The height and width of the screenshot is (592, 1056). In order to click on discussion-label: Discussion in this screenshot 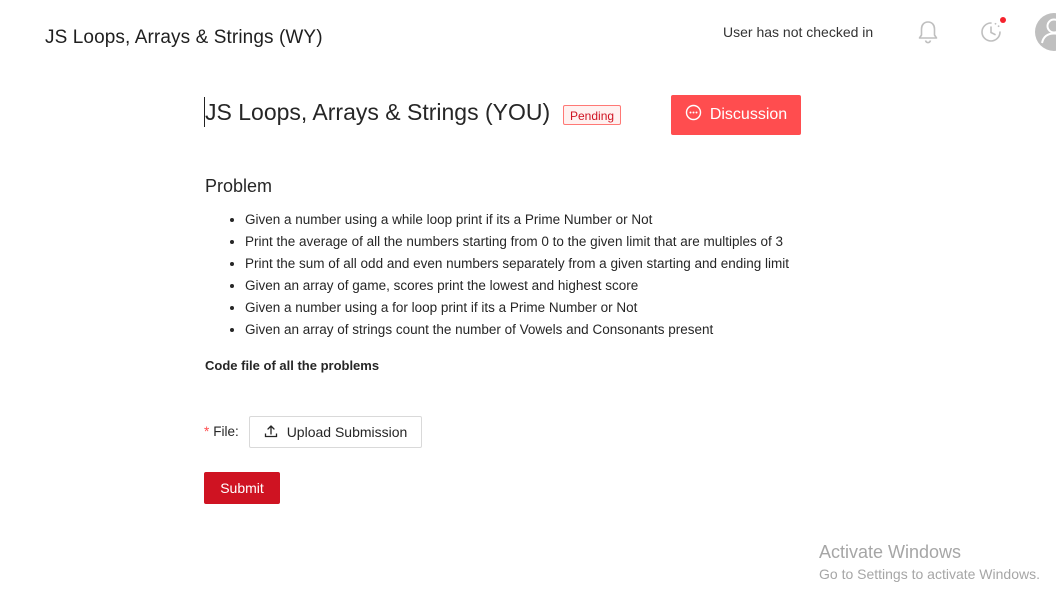, I will do `click(748, 114)`.